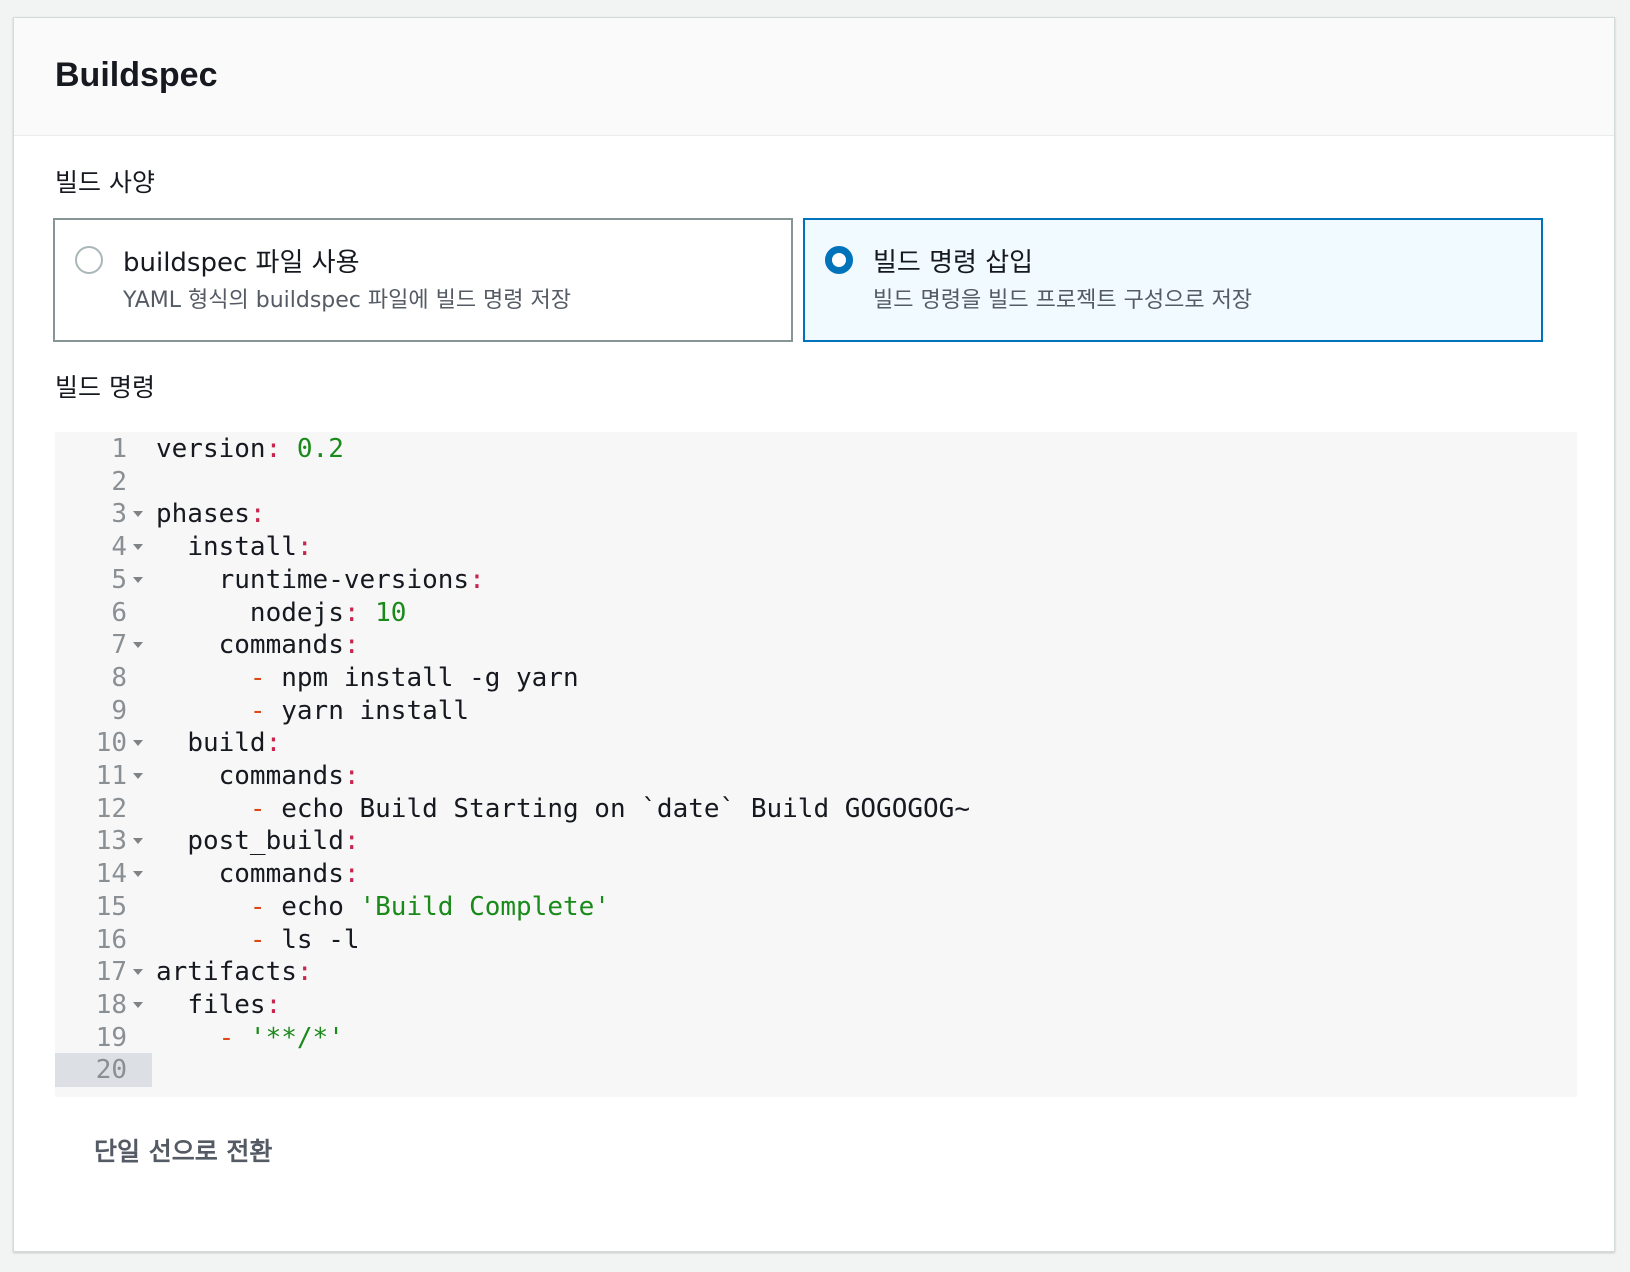 This screenshot has width=1630, height=1272. What do you see at coordinates (367, 710) in the screenshot?
I see `yaml-value: yarn install` at bounding box center [367, 710].